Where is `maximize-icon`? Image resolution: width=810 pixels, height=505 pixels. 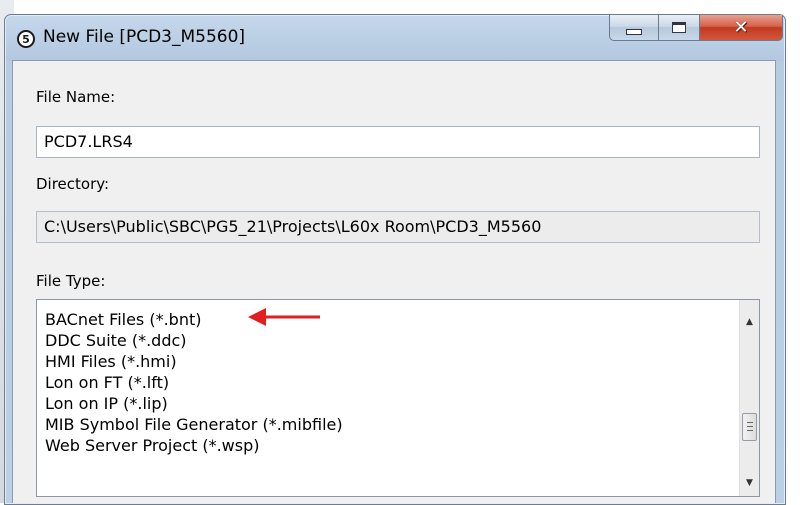
maximize-icon is located at coordinates (679, 27).